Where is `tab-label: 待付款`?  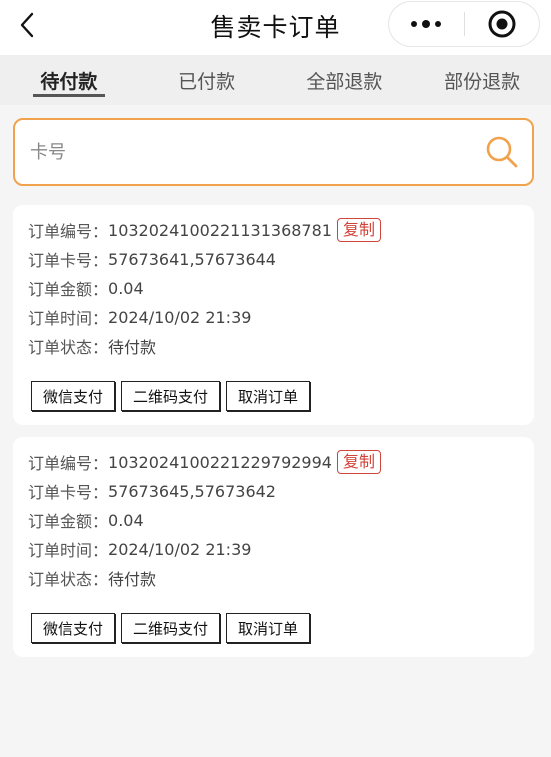
tab-label: 待付款 is located at coordinates (69, 81).